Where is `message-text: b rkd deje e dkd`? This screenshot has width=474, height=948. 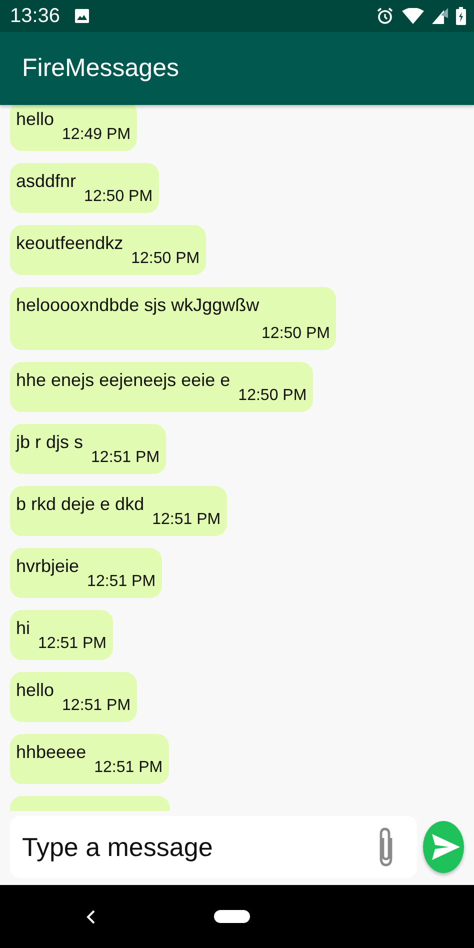 message-text: b rkd deje e dkd is located at coordinates (80, 504).